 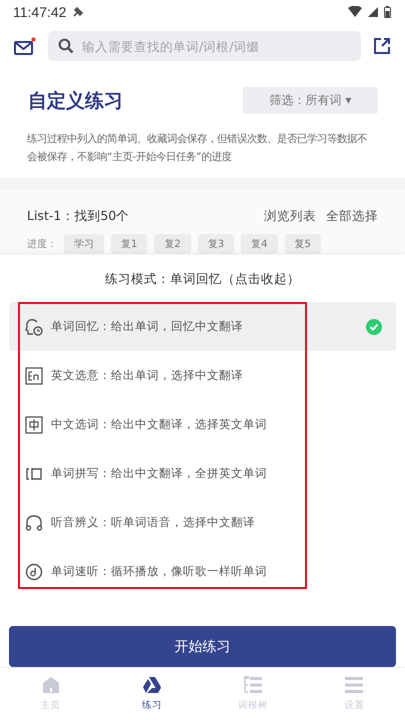 What do you see at coordinates (352, 216) in the screenshot?
I see `list-action-link: 全部选择` at bounding box center [352, 216].